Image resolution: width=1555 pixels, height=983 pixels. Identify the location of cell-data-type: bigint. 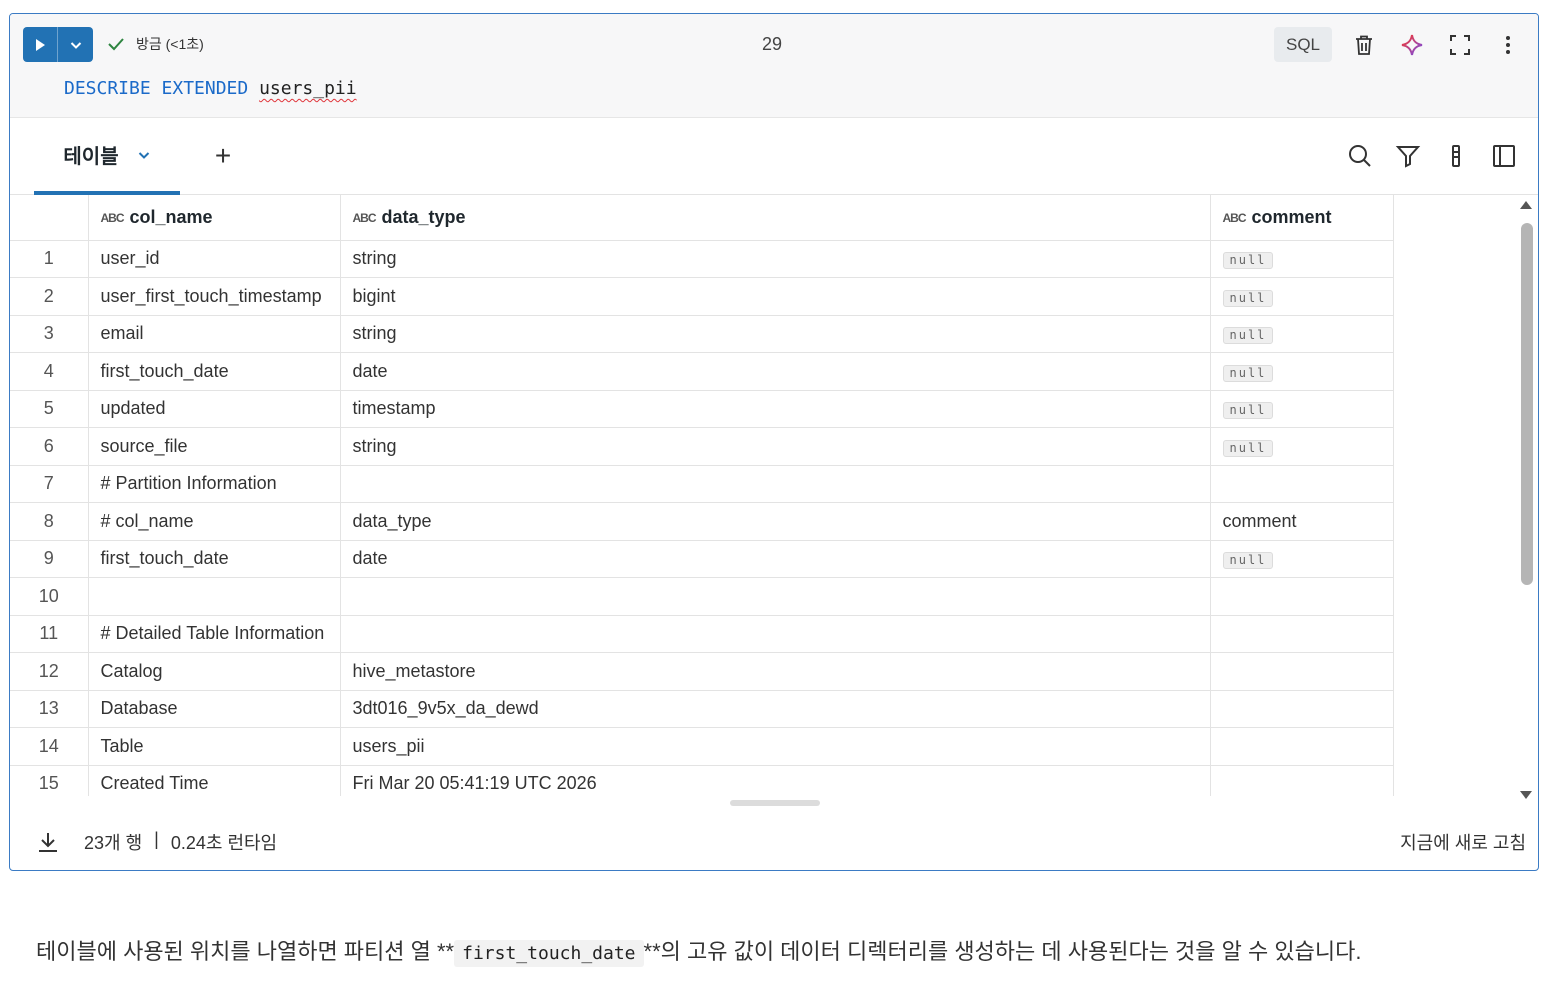
(775, 296).